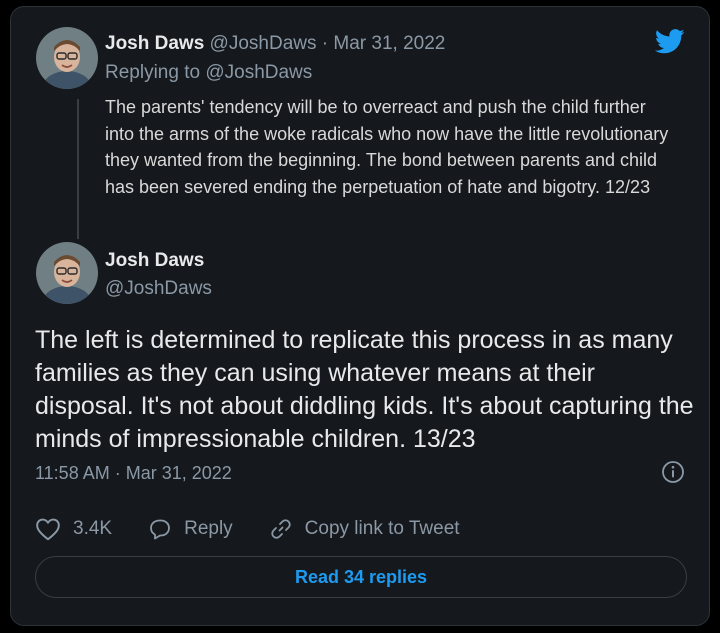  Describe the element at coordinates (208, 528) in the screenshot. I see `reply-label: Reply` at that location.